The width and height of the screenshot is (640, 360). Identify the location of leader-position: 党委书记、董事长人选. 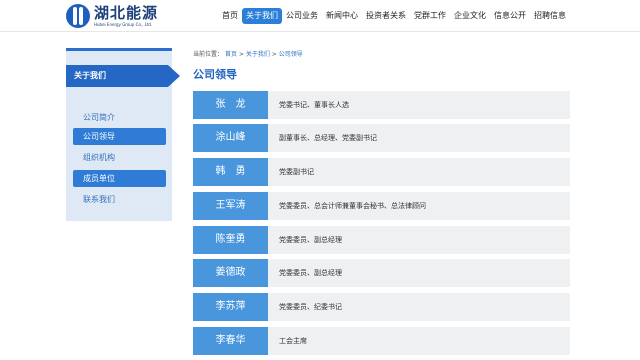
(419, 105).